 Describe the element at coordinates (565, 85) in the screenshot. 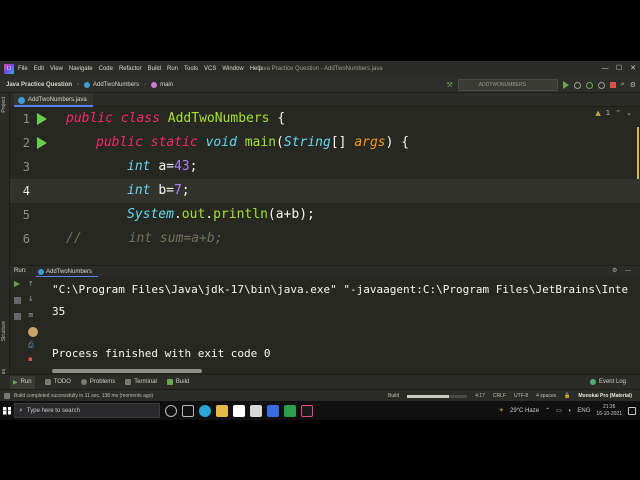

I see `run-icon` at that location.